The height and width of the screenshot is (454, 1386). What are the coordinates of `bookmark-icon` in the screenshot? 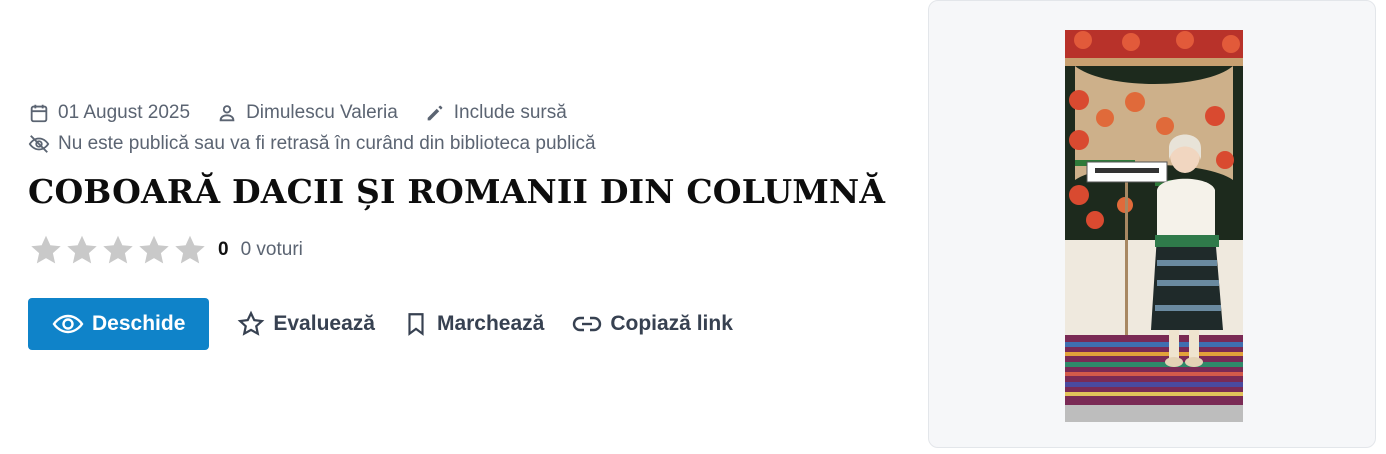 It's located at (416, 324).